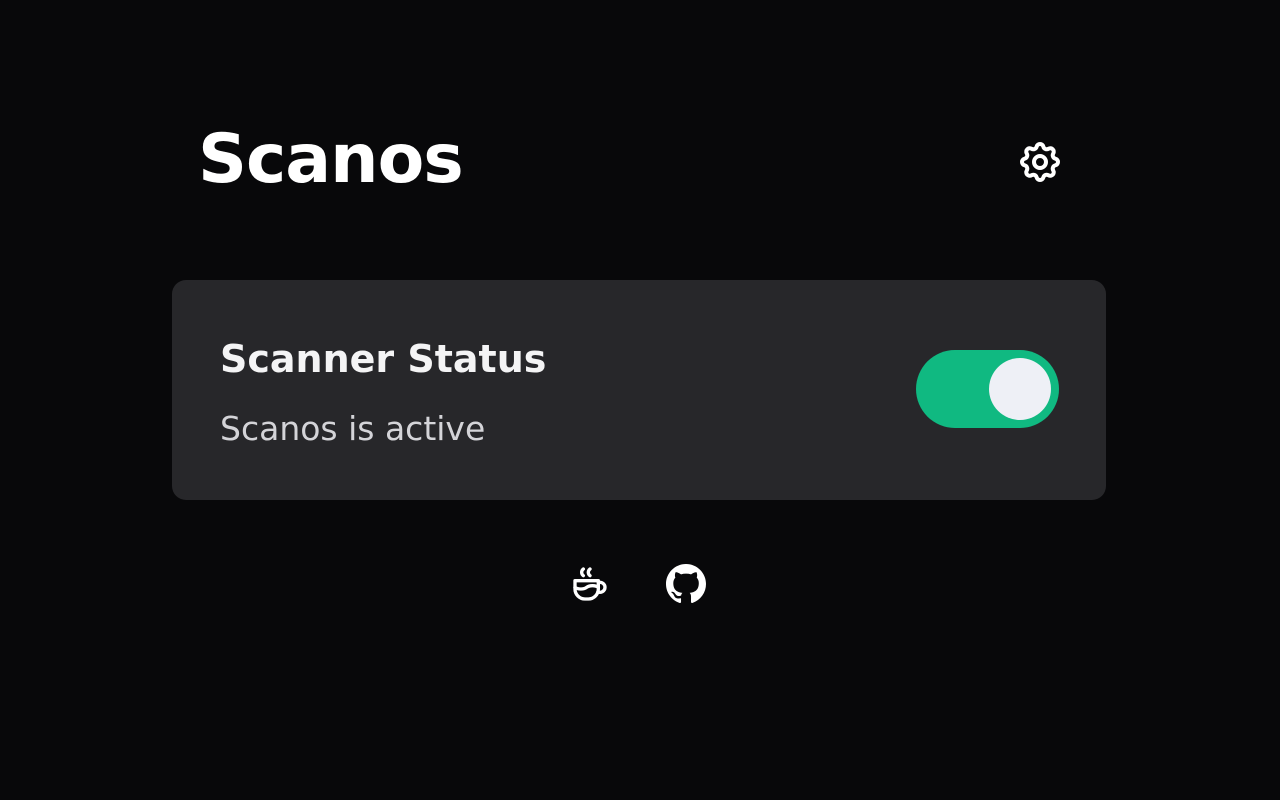 This screenshot has width=1280, height=800. Describe the element at coordinates (1020, 389) in the screenshot. I see `toggle-knob` at that location.